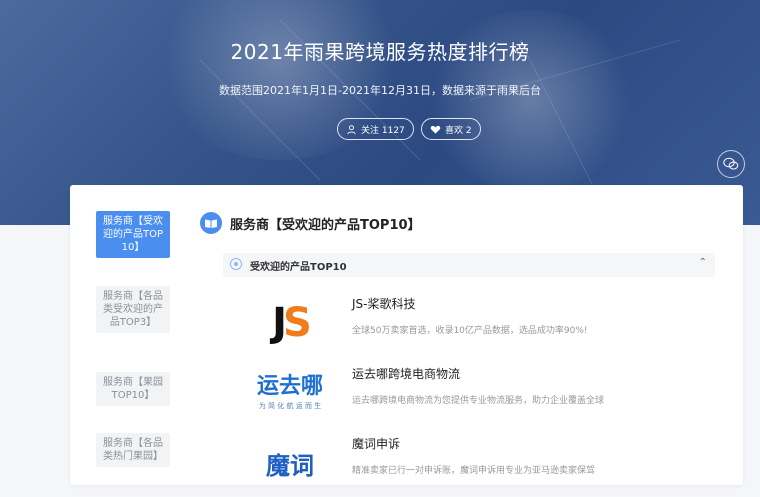  I want to click on sidebar-item-label: 服务商【受欢迎的产品TOP10】, so click(132, 234).